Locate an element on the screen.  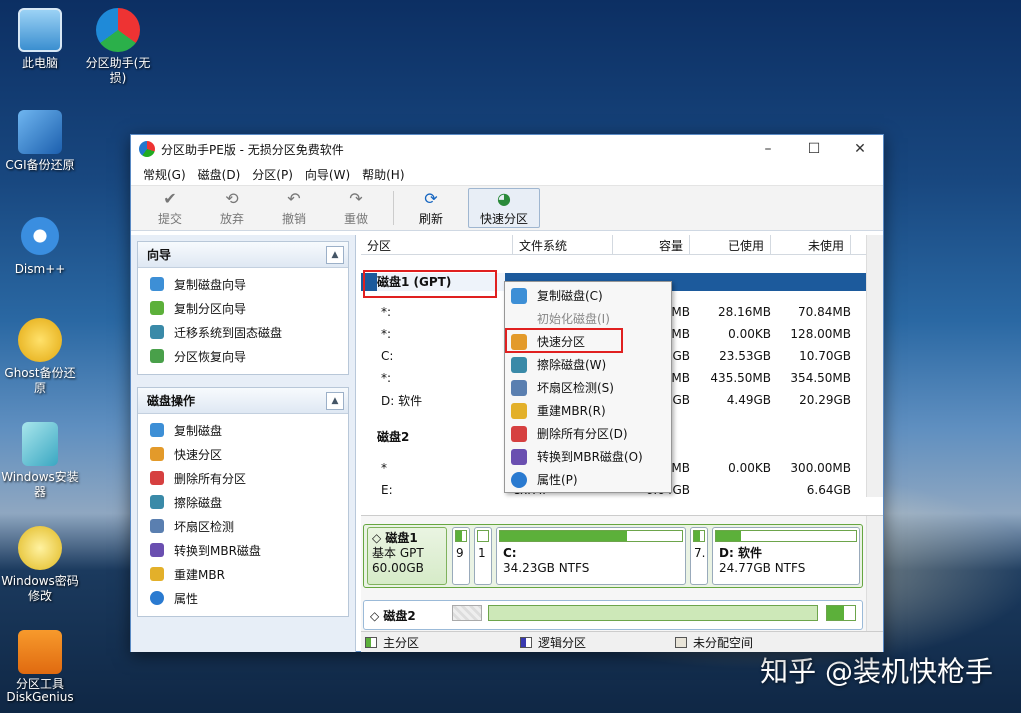
unallocated-tile is located at coordinates (467, 613).